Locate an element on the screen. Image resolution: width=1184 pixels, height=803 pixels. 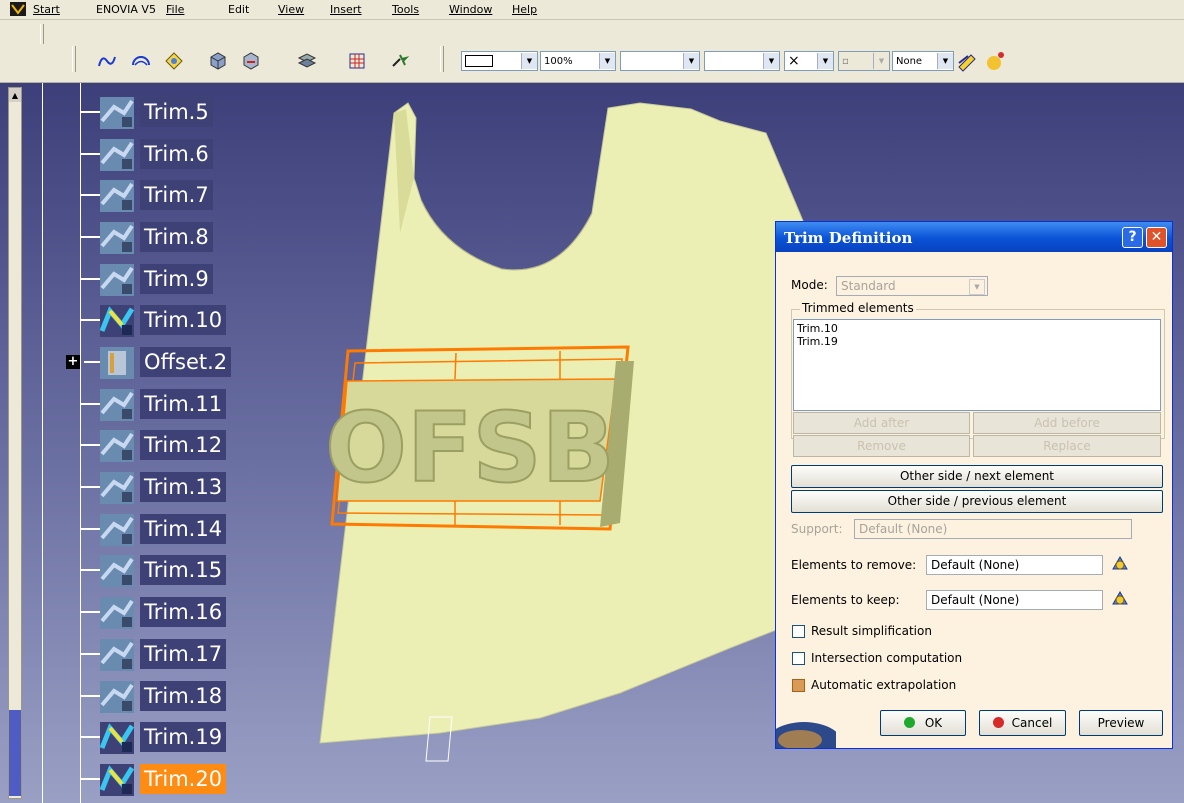
list-item: Trim.10 is located at coordinates (977, 328).